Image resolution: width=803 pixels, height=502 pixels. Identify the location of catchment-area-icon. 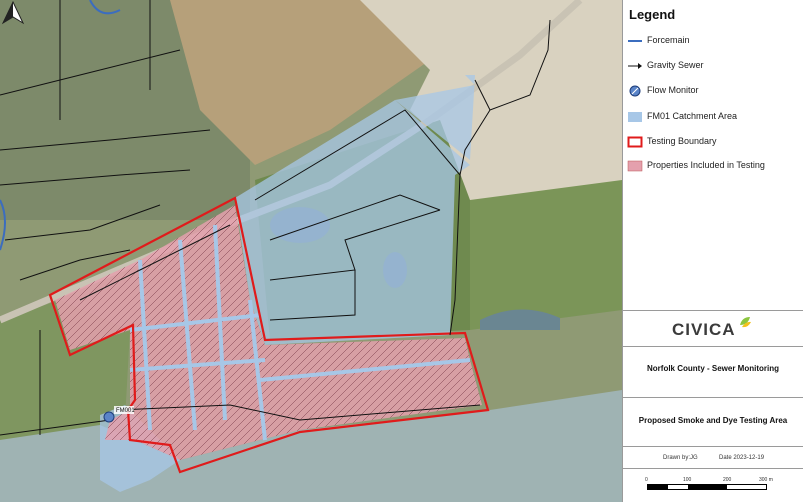
(635, 117).